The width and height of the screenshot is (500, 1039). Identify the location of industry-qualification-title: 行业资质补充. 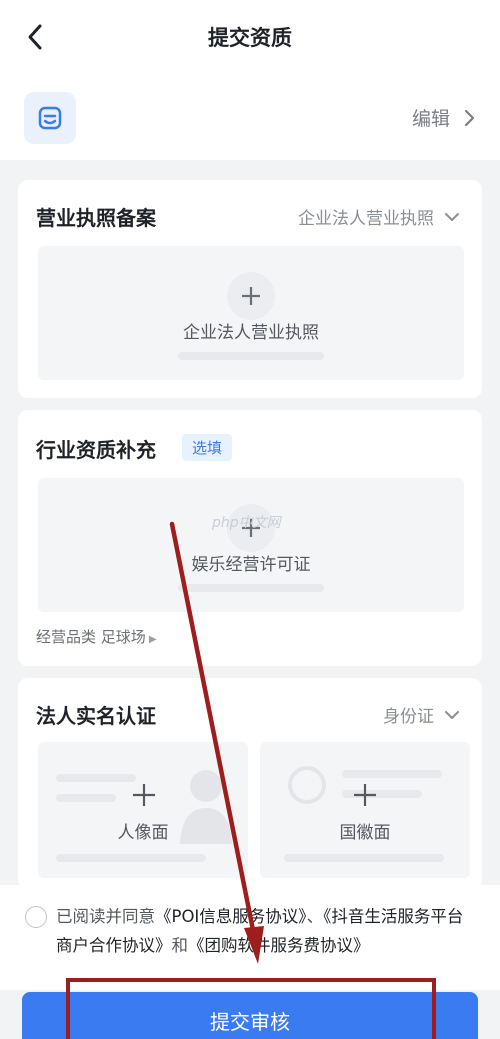
(96, 450).